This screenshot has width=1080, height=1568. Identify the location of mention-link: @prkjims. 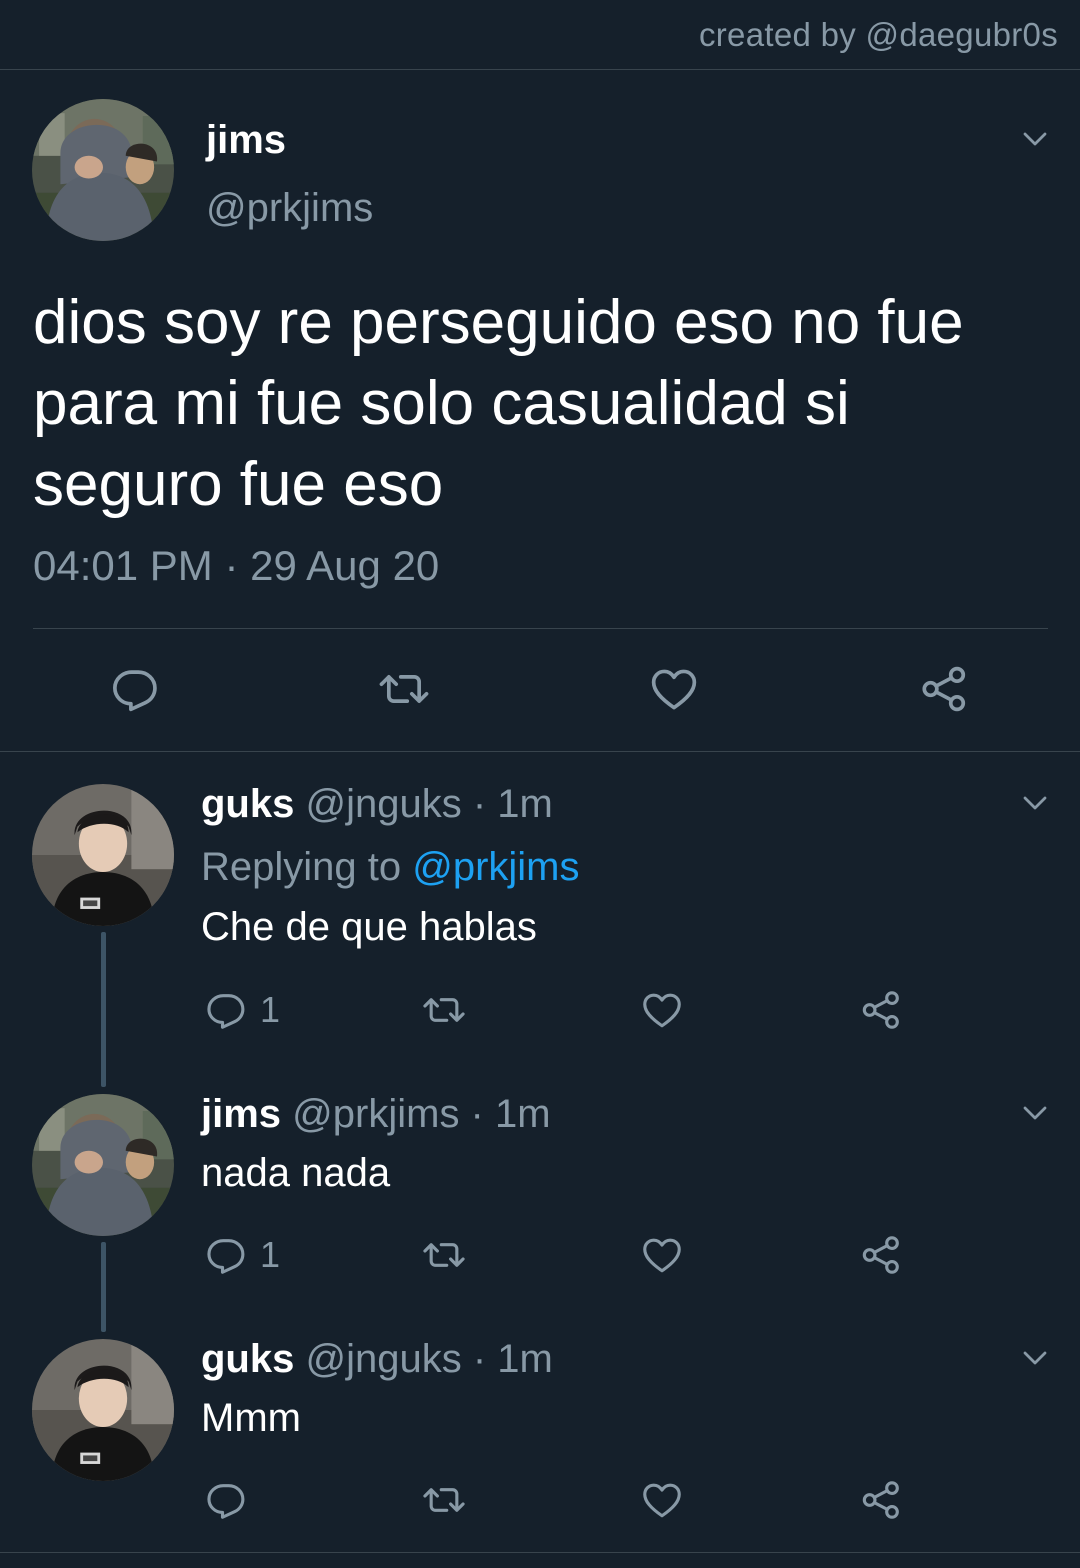
(495, 867).